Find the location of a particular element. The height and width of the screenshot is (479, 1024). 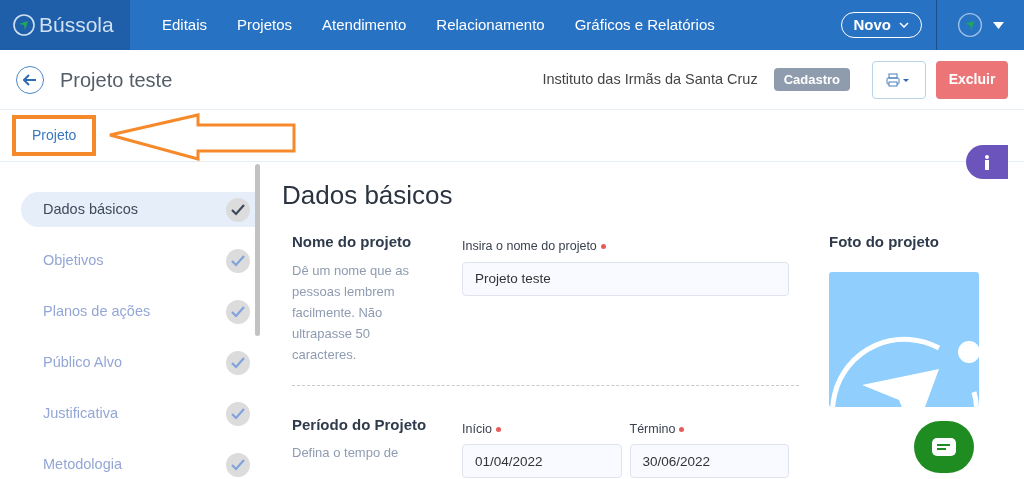

field-label: Insira o nome do projeto is located at coordinates (529, 246).